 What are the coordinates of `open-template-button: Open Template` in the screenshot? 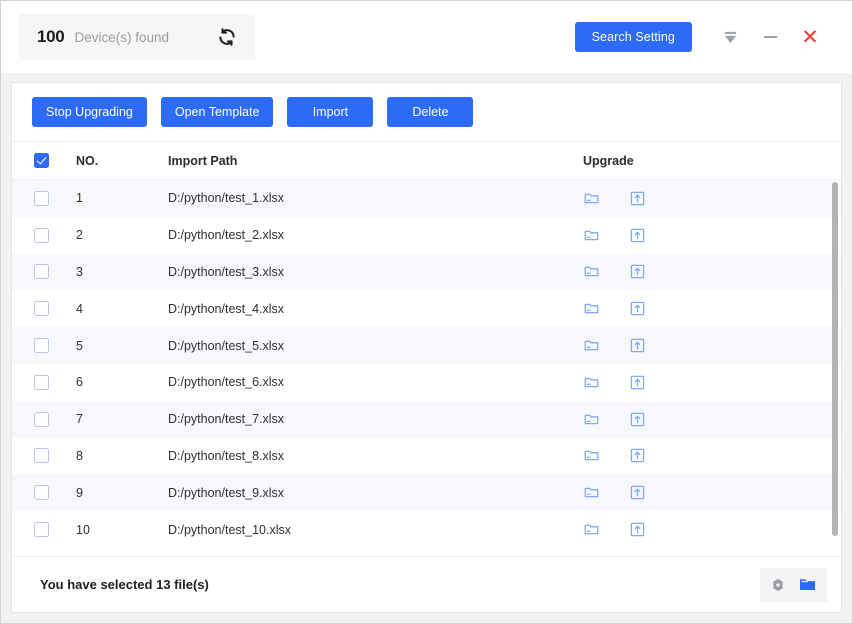 It's located at (217, 112).